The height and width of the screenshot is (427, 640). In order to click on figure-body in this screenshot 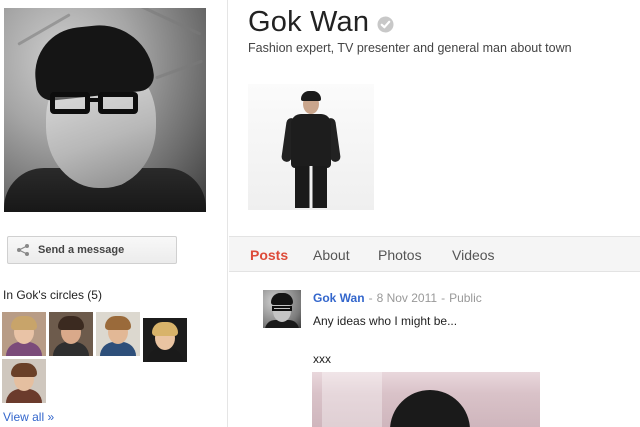, I will do `click(311, 141)`.